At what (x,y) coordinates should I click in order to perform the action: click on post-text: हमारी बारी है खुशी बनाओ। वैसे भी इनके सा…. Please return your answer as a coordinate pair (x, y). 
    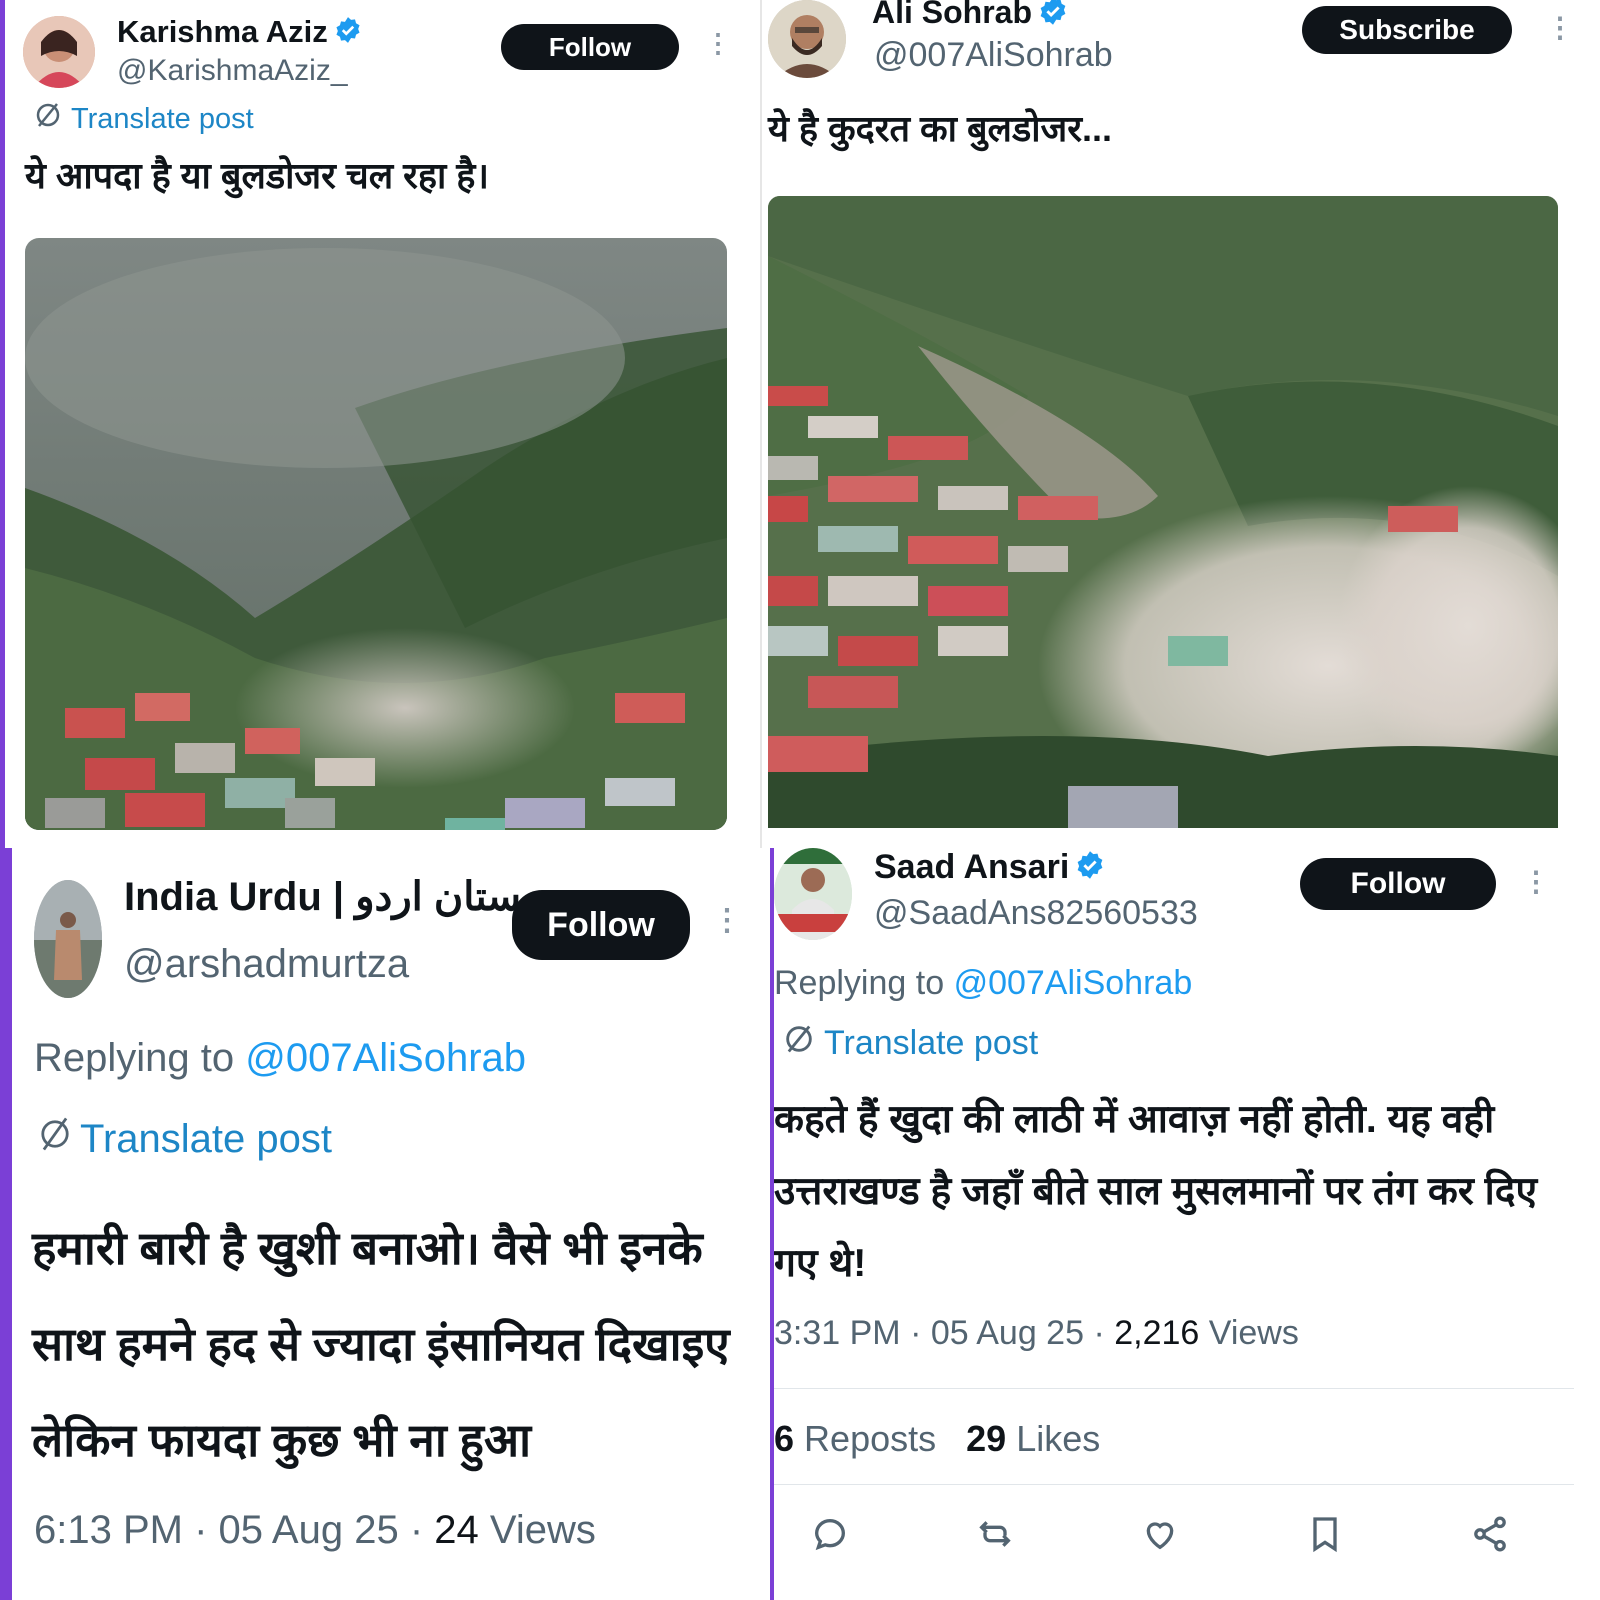
    Looking at the image, I should click on (381, 1344).